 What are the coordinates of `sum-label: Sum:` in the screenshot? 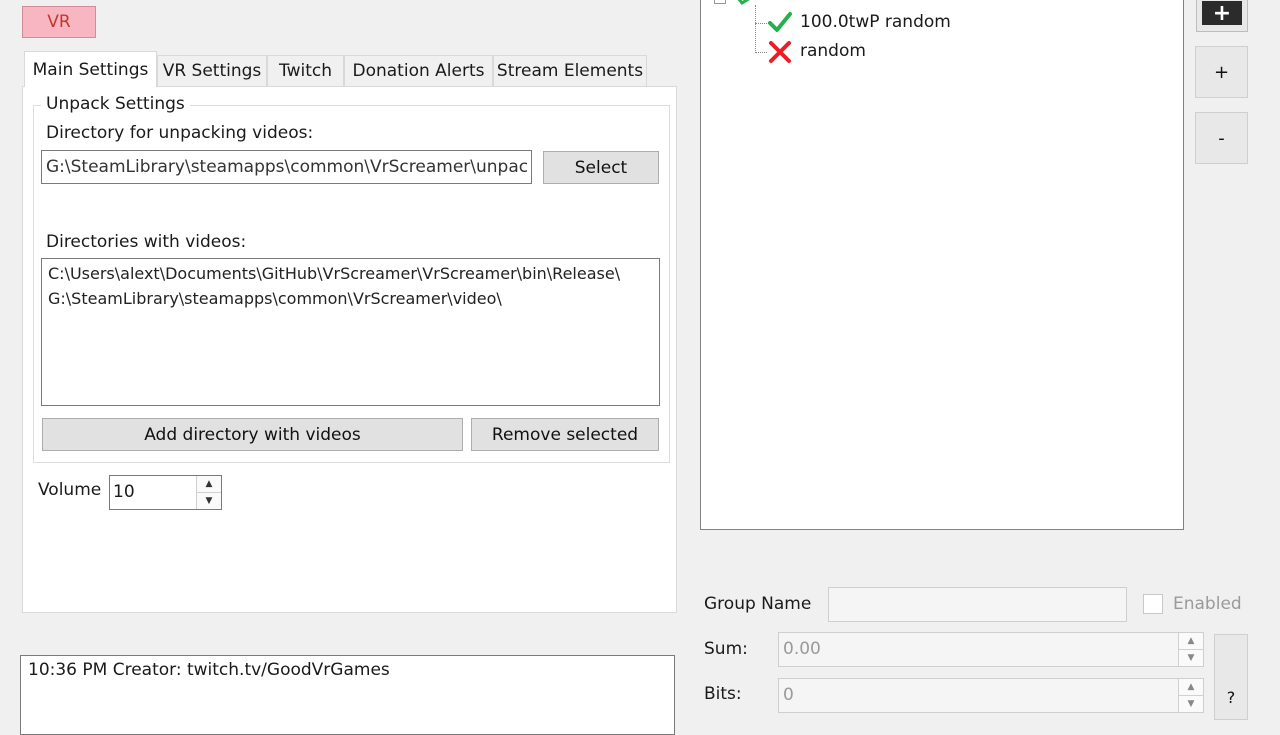 It's located at (726, 649).